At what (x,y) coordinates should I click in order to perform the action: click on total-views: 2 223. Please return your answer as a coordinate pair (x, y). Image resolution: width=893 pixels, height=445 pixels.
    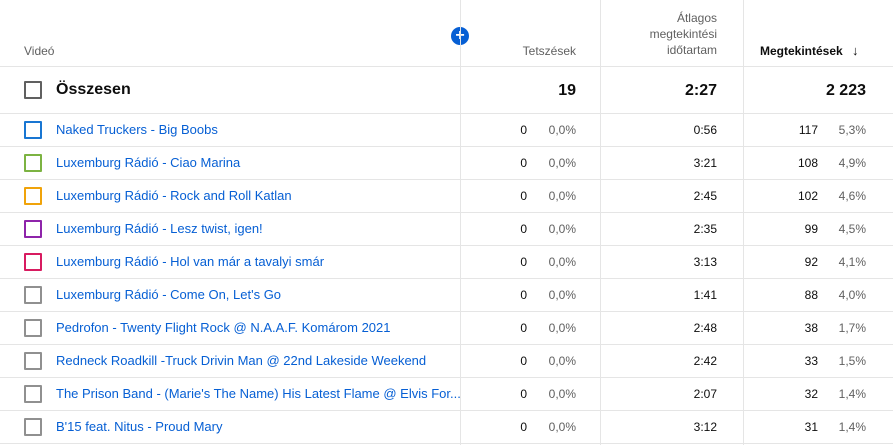
    Looking at the image, I should click on (845, 90).